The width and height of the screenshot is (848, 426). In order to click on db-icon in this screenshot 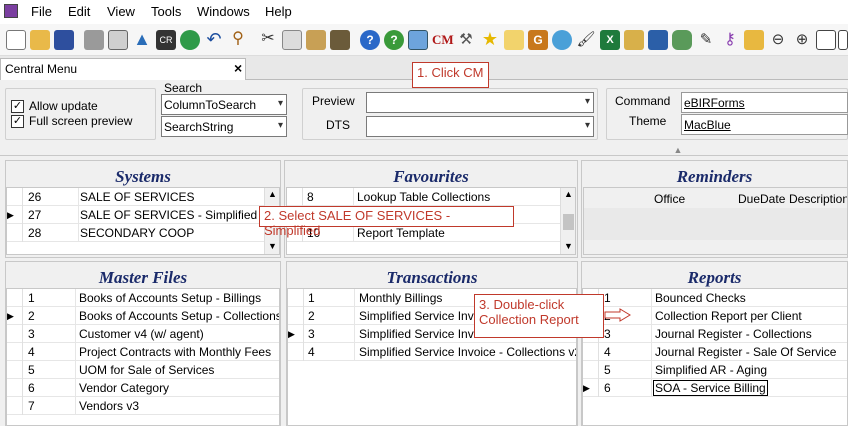, I will do `click(682, 40)`.